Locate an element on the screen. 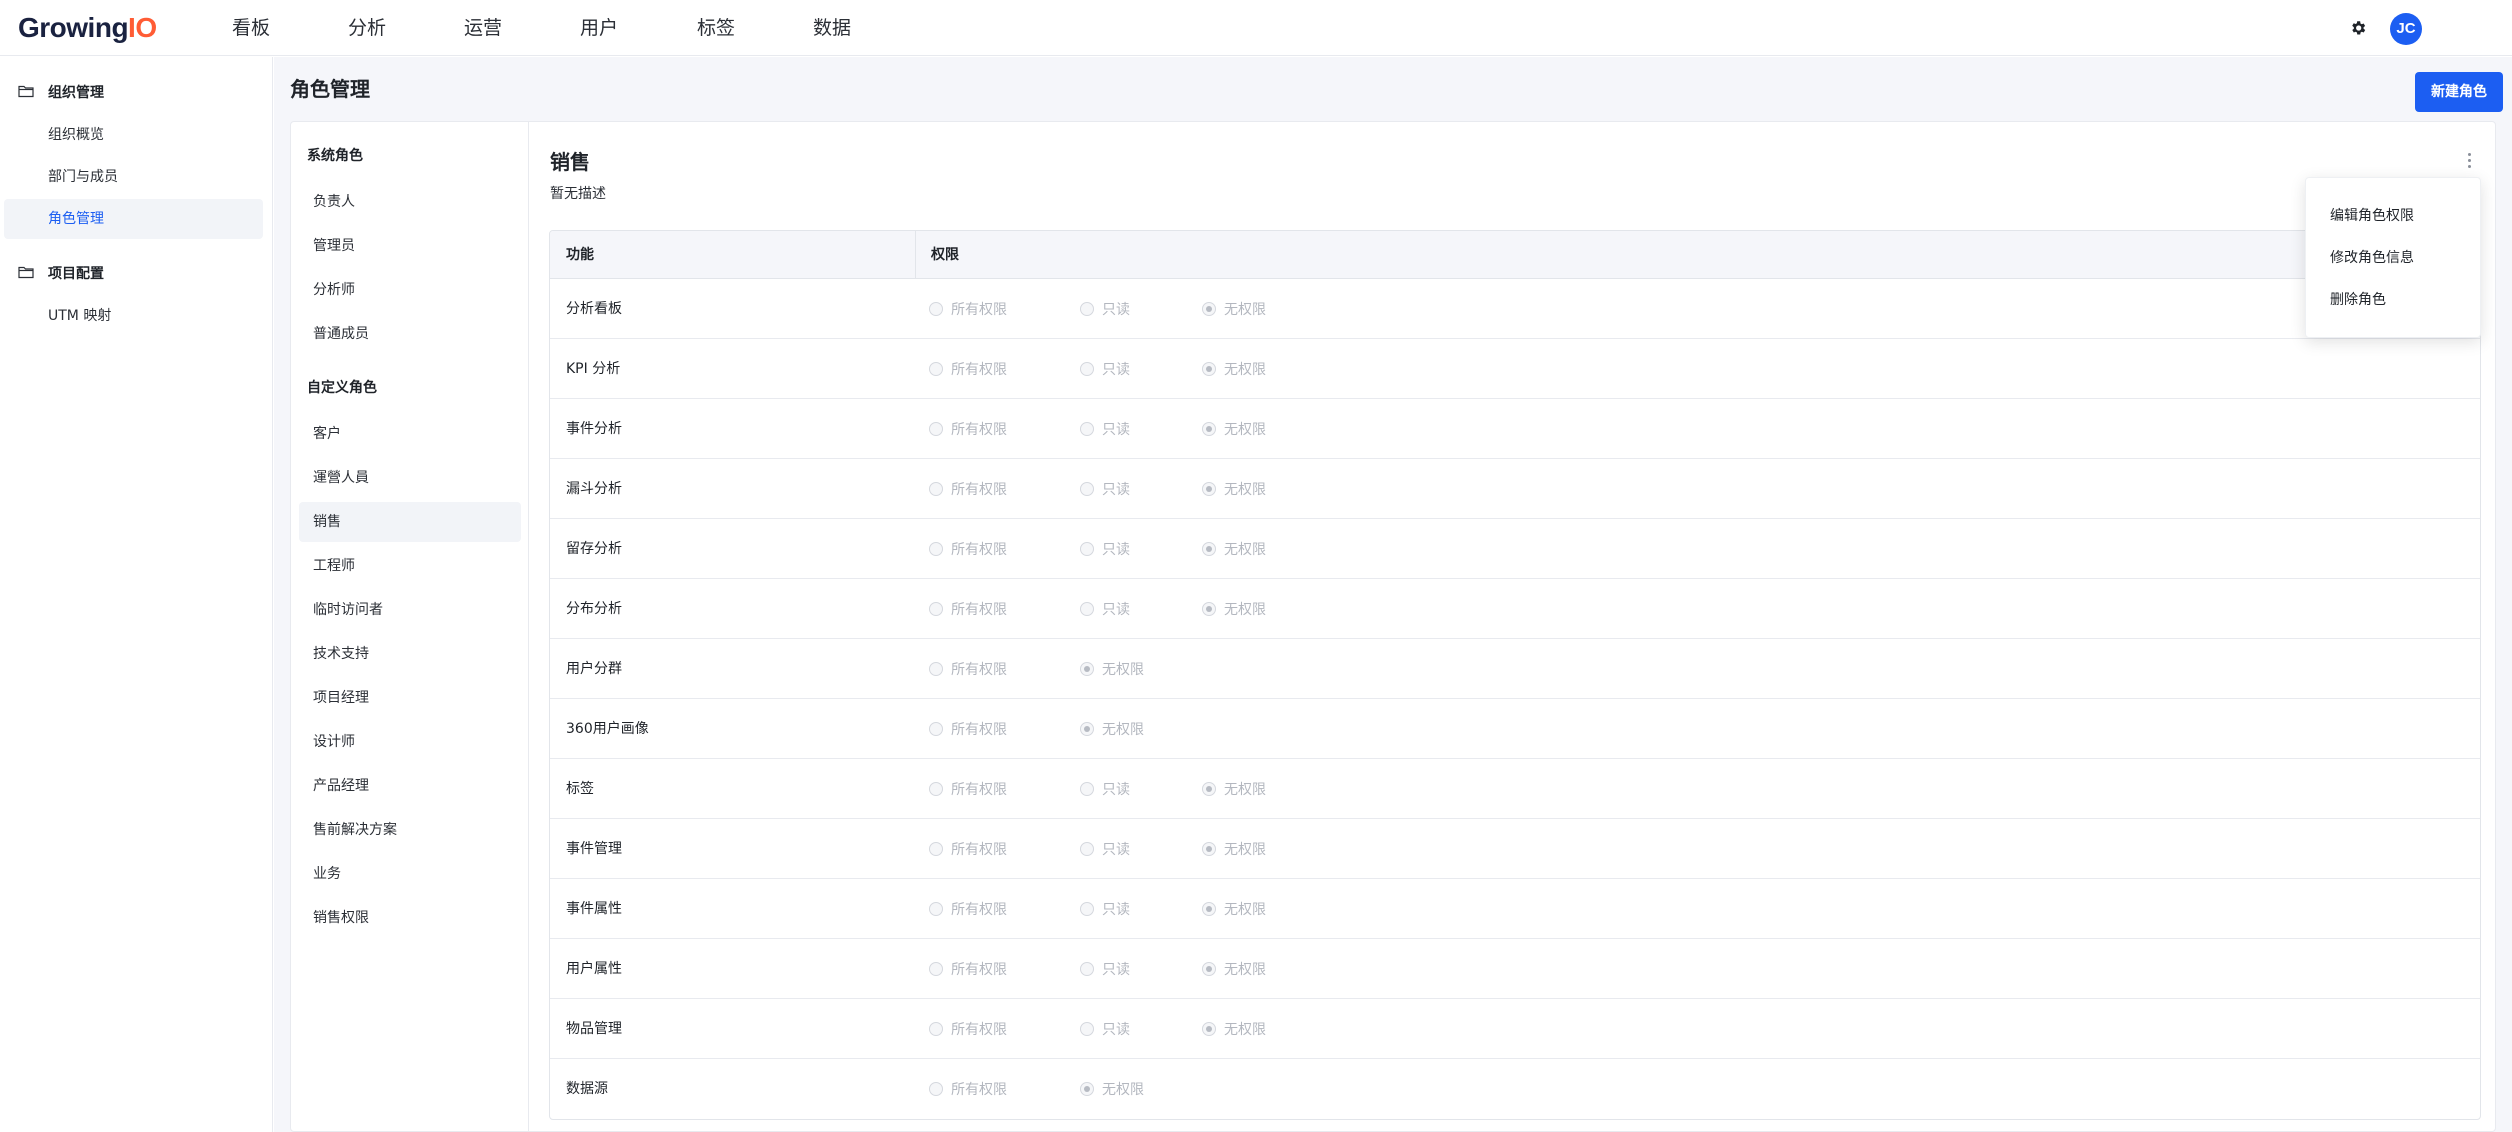  role-item: 产品经理 is located at coordinates (410, 786).